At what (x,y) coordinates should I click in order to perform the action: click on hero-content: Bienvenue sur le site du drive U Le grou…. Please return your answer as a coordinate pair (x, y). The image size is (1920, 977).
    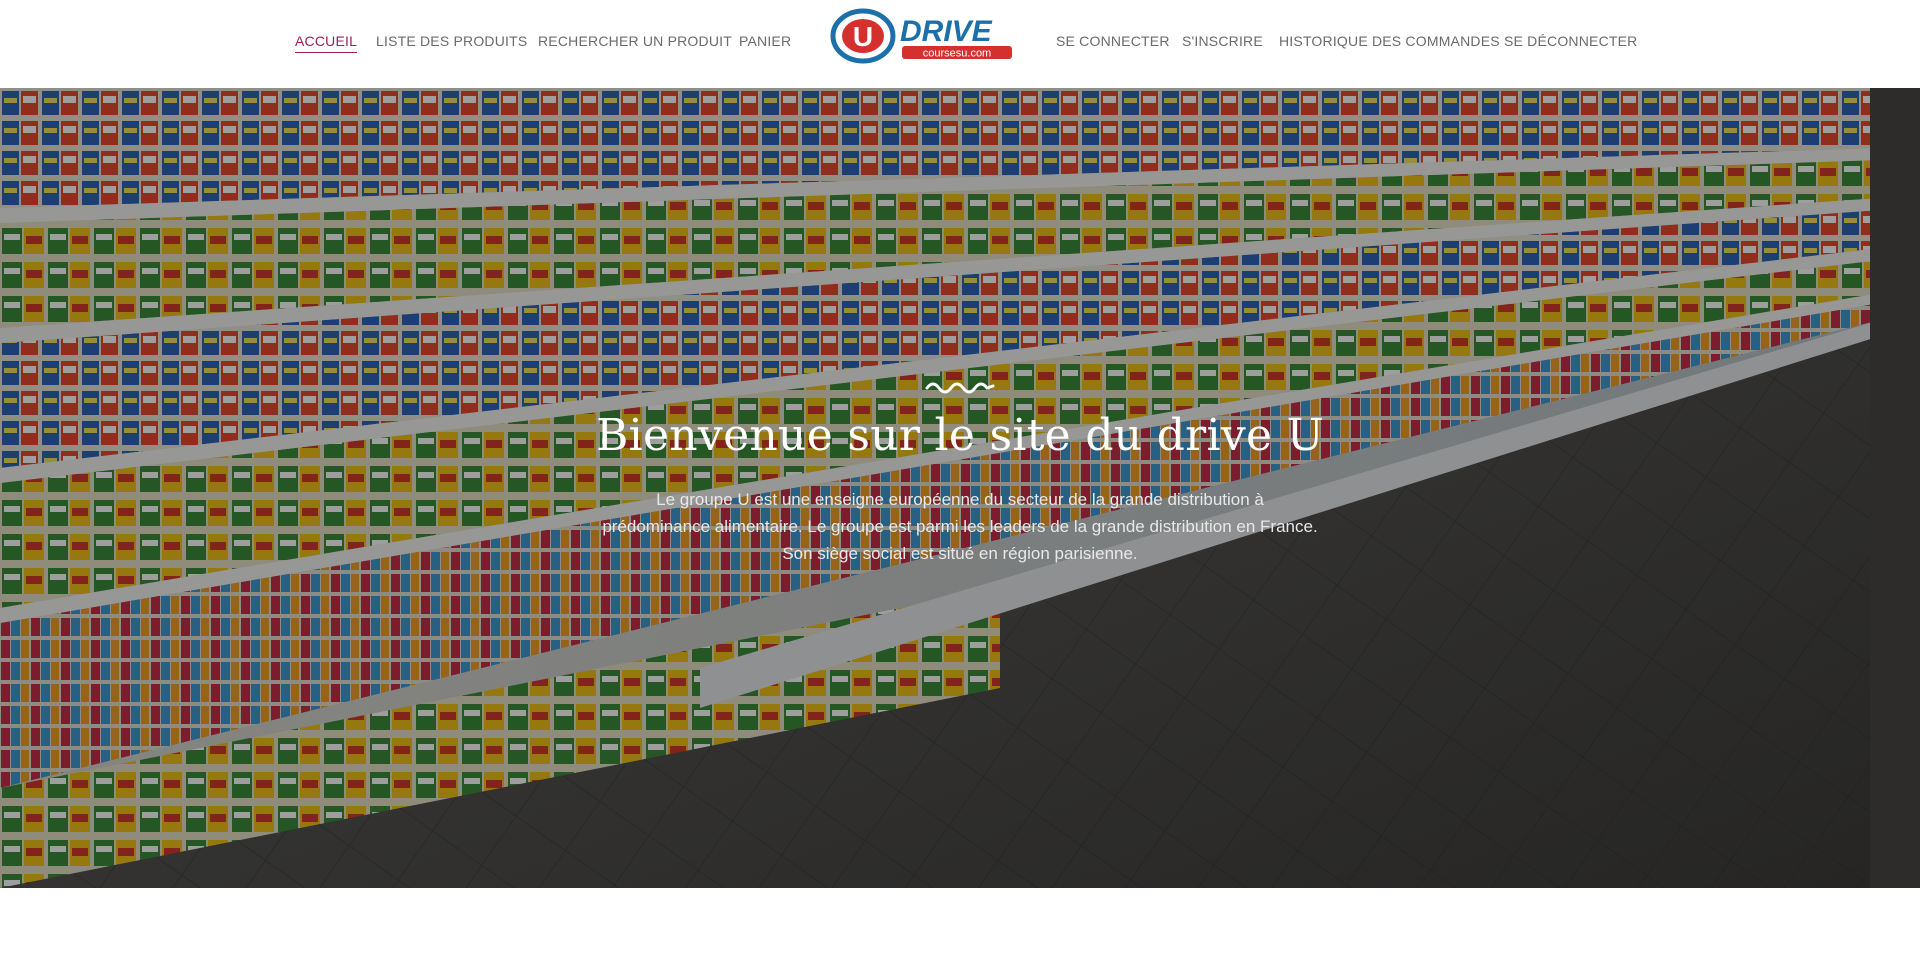
    Looking at the image, I should click on (960, 472).